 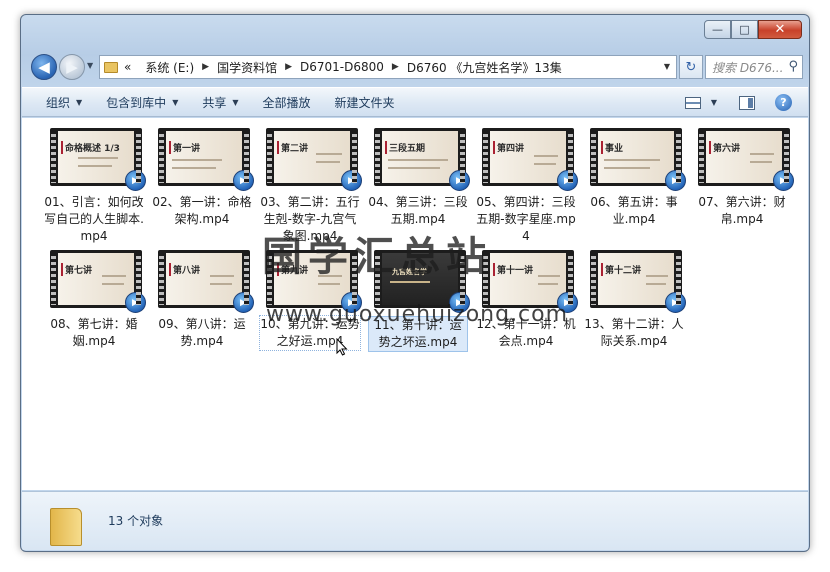 What do you see at coordinates (530, 159) in the screenshot?
I see `video-thumbnail: 第四讲 ▶` at bounding box center [530, 159].